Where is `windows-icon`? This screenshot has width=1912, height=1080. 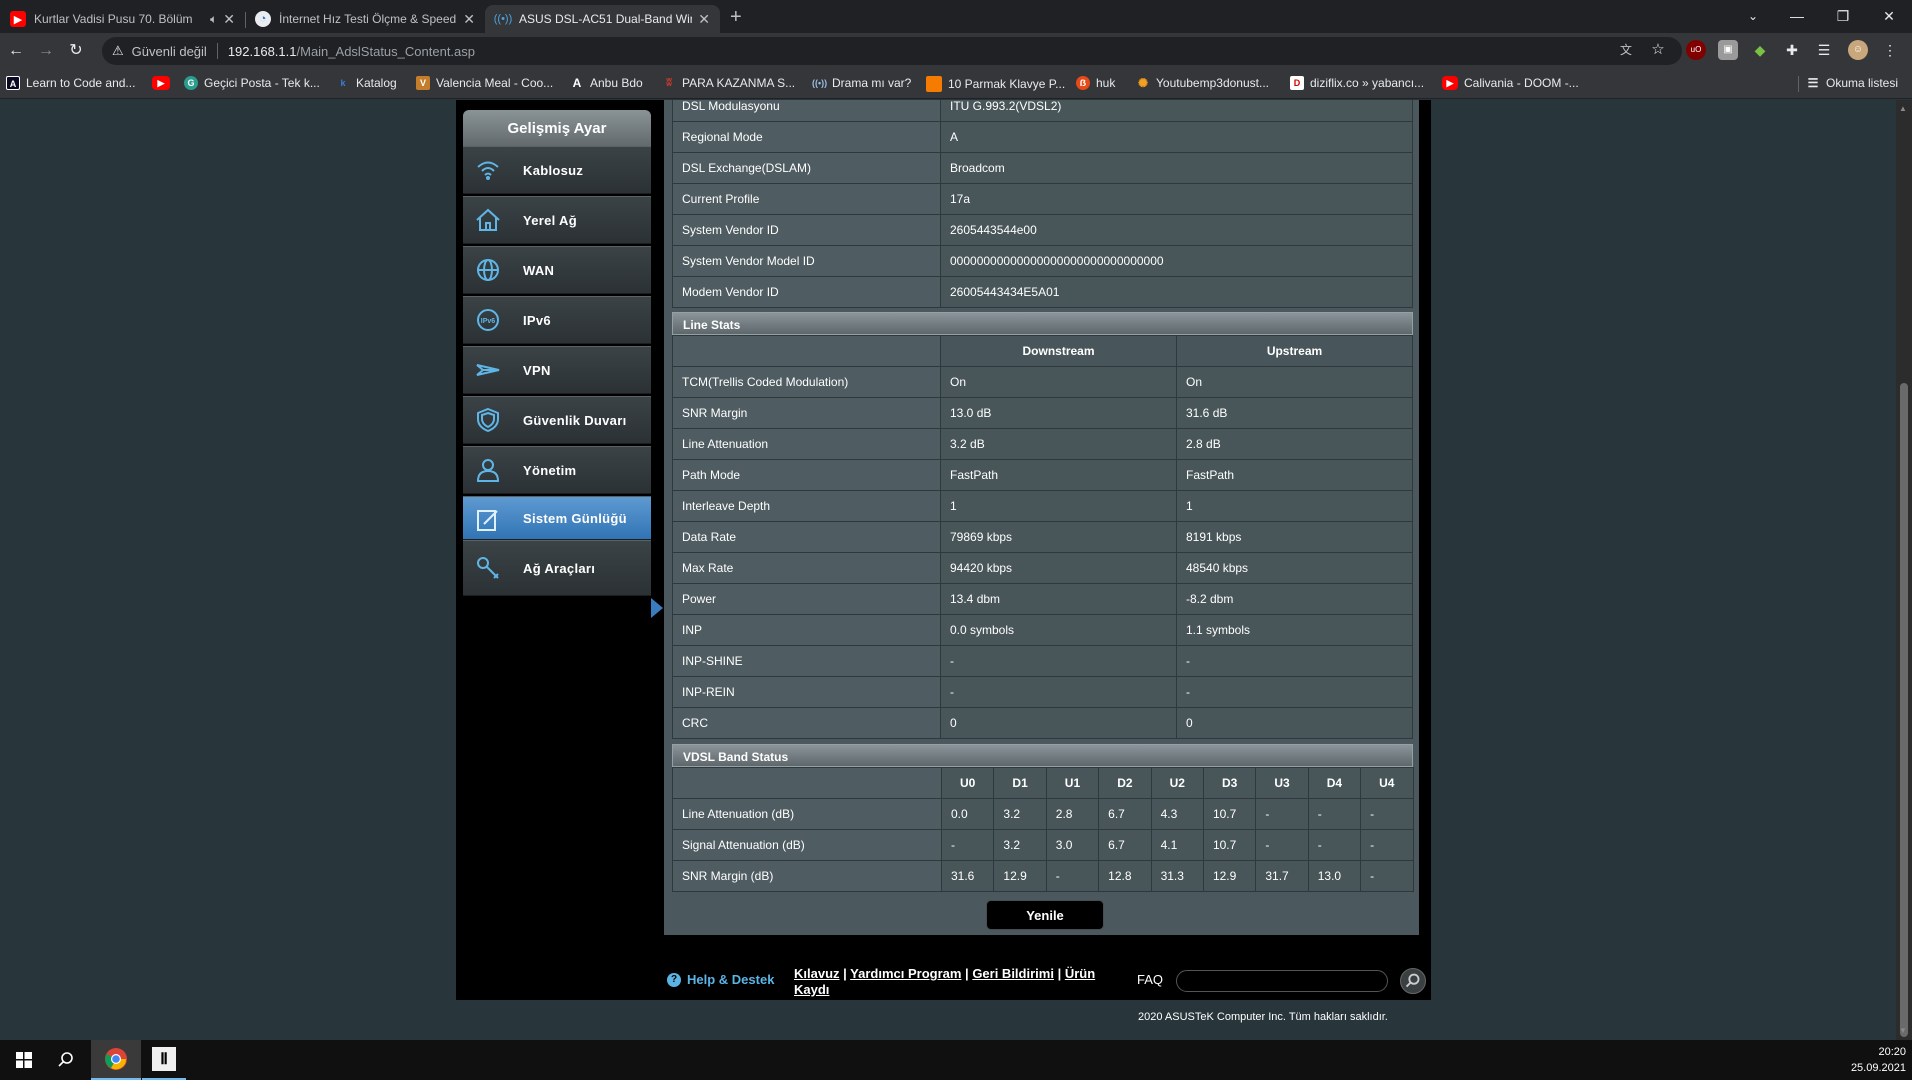
windows-icon is located at coordinates (24, 1060).